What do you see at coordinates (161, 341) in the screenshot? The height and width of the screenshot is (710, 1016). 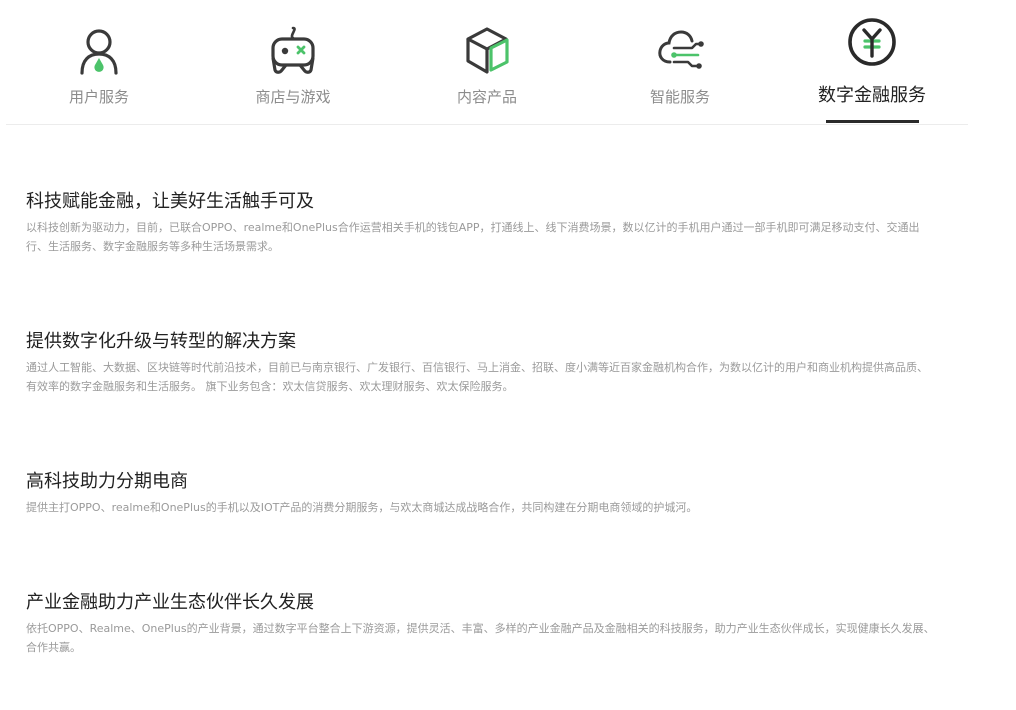 I see `section-title: 提供数字化升级与转型的解决方案` at bounding box center [161, 341].